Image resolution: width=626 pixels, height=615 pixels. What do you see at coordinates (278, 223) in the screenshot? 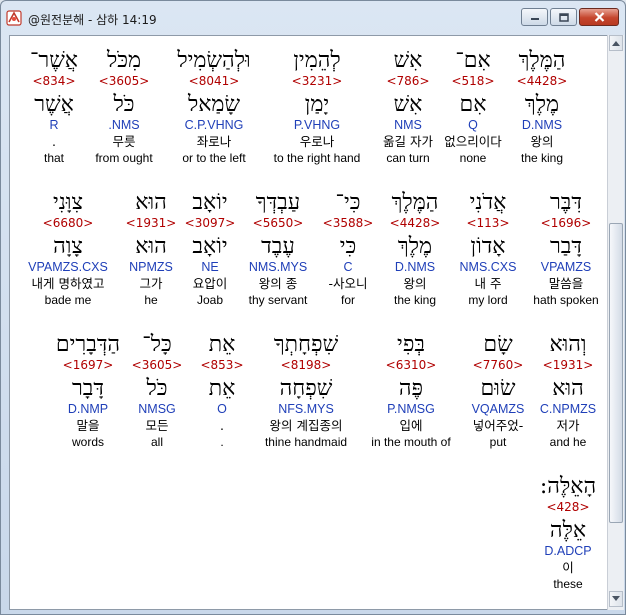
I see `strong-number: <5650>` at bounding box center [278, 223].